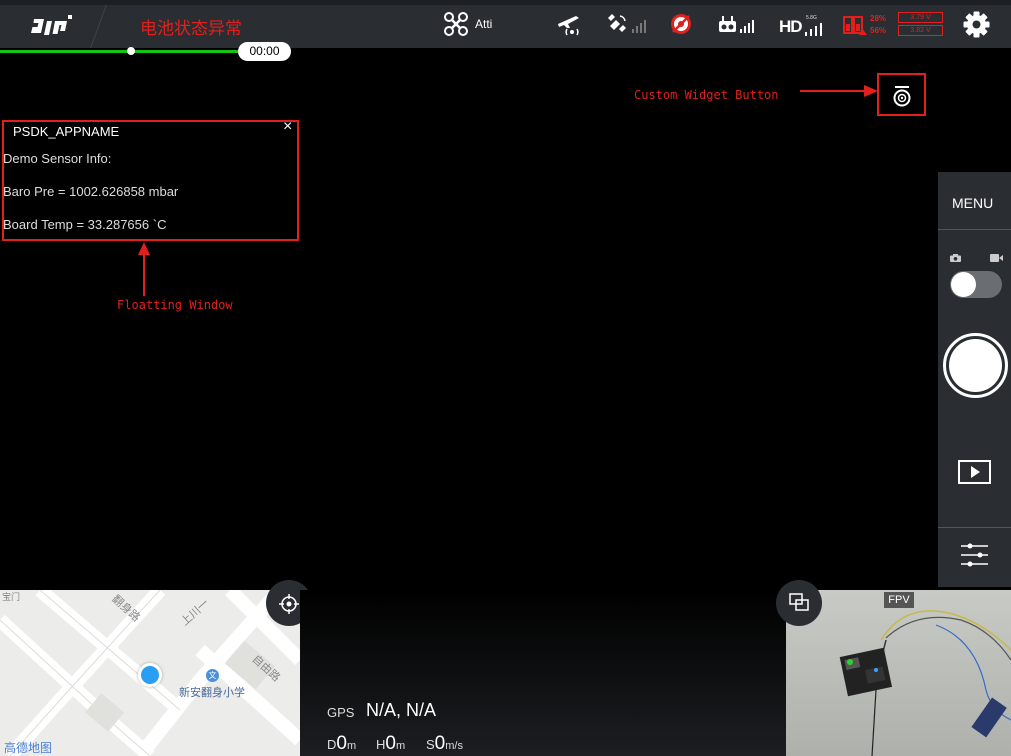 This screenshot has width=1011, height=756. What do you see at coordinates (456, 24) in the screenshot?
I see `aircraft-mode-icon` at bounding box center [456, 24].